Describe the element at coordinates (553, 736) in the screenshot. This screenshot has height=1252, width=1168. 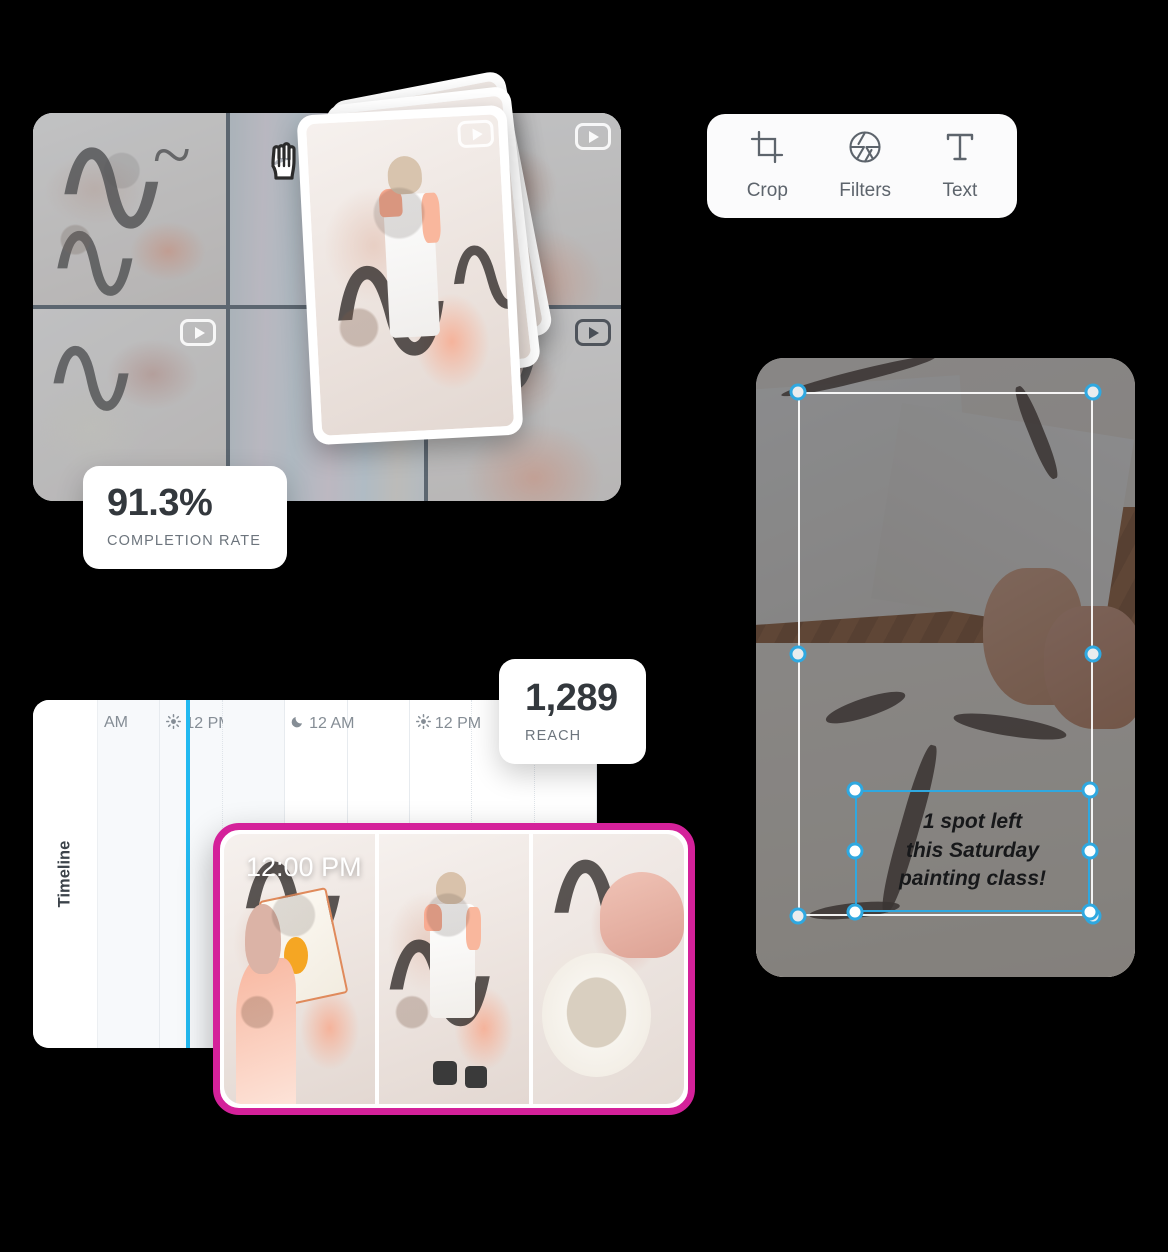
I see `reach-label: REACH` at that location.